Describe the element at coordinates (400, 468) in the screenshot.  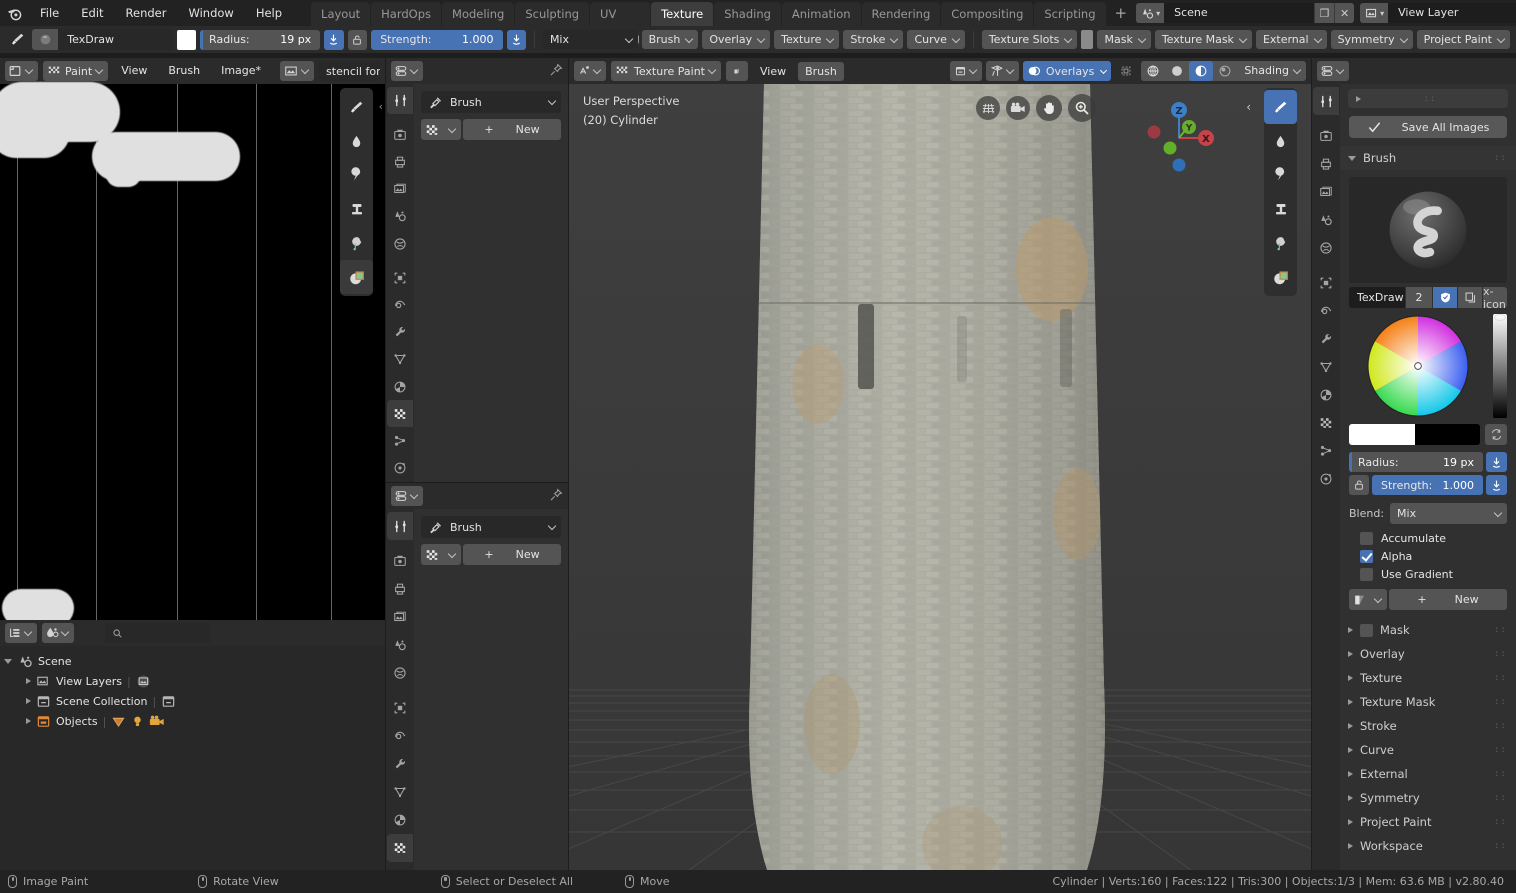
I see `properties-tab-data` at that location.